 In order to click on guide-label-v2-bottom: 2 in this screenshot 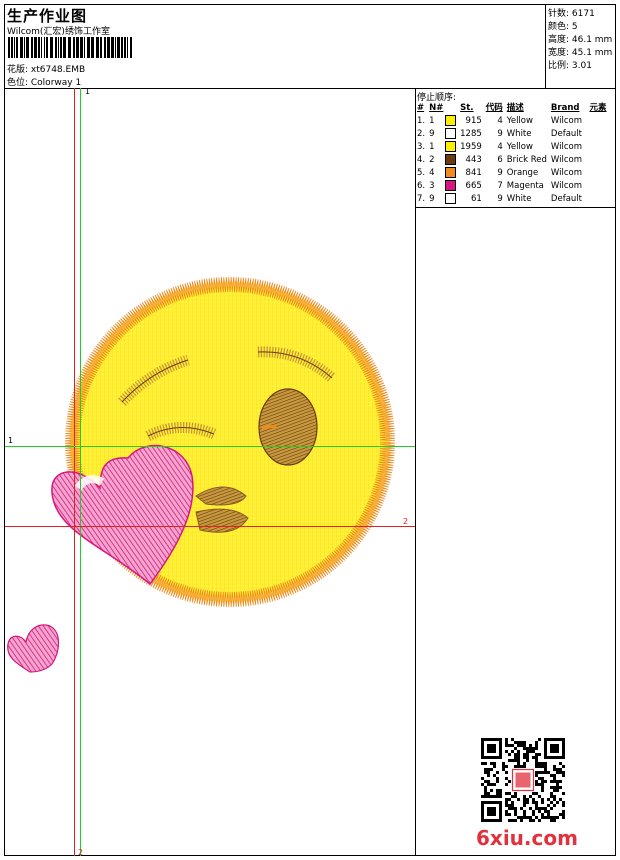, I will do `click(81, 852)`.